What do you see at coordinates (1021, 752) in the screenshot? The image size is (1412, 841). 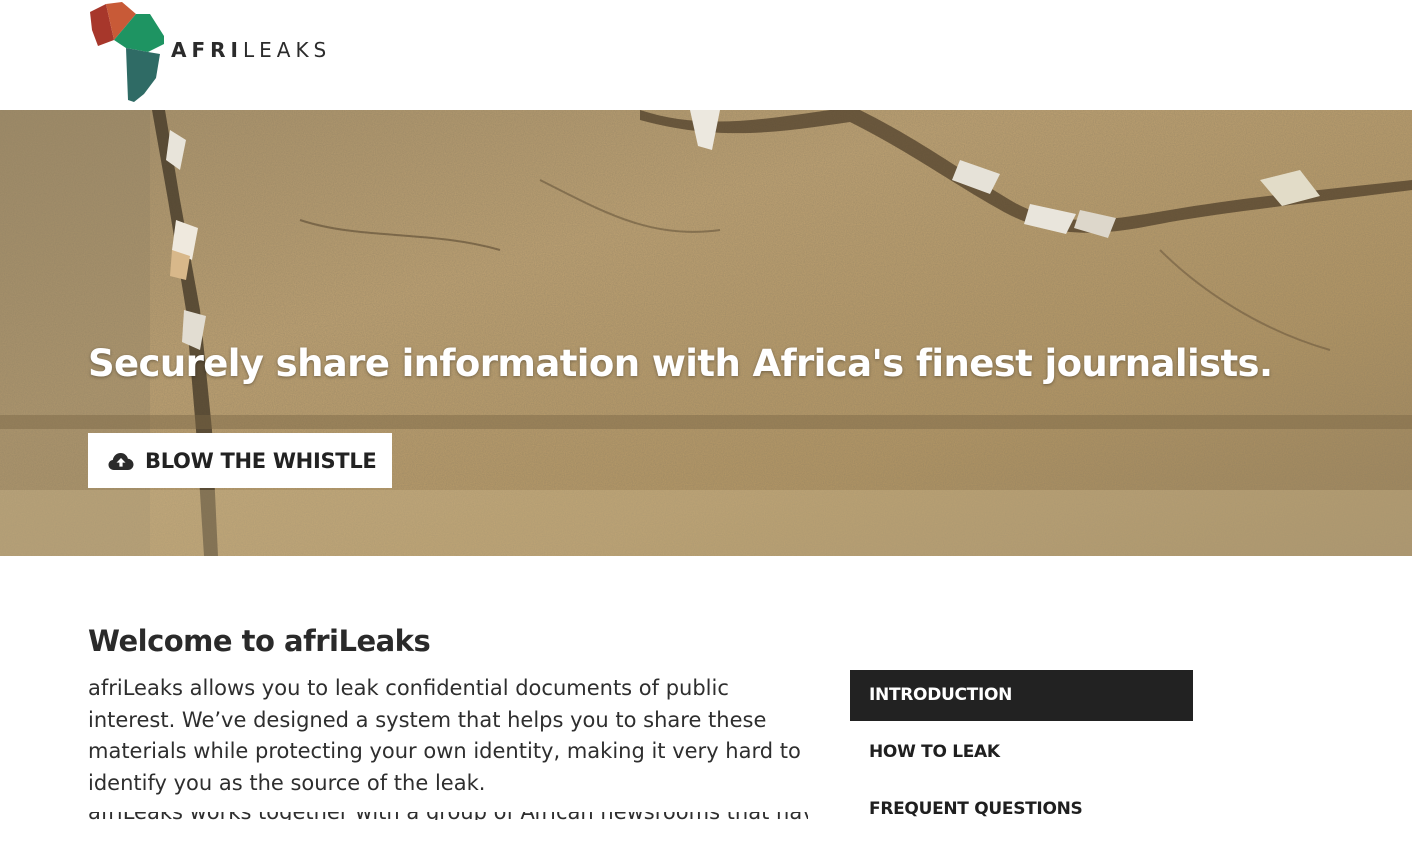 I see `nav-item-how-to-leak: HOW TO LEAK` at bounding box center [1021, 752].